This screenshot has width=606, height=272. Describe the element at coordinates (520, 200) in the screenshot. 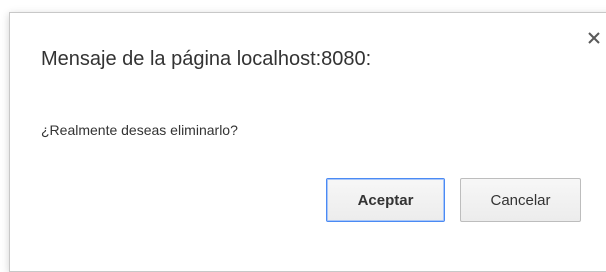

I see `cancel-button: Cancelar` at that location.